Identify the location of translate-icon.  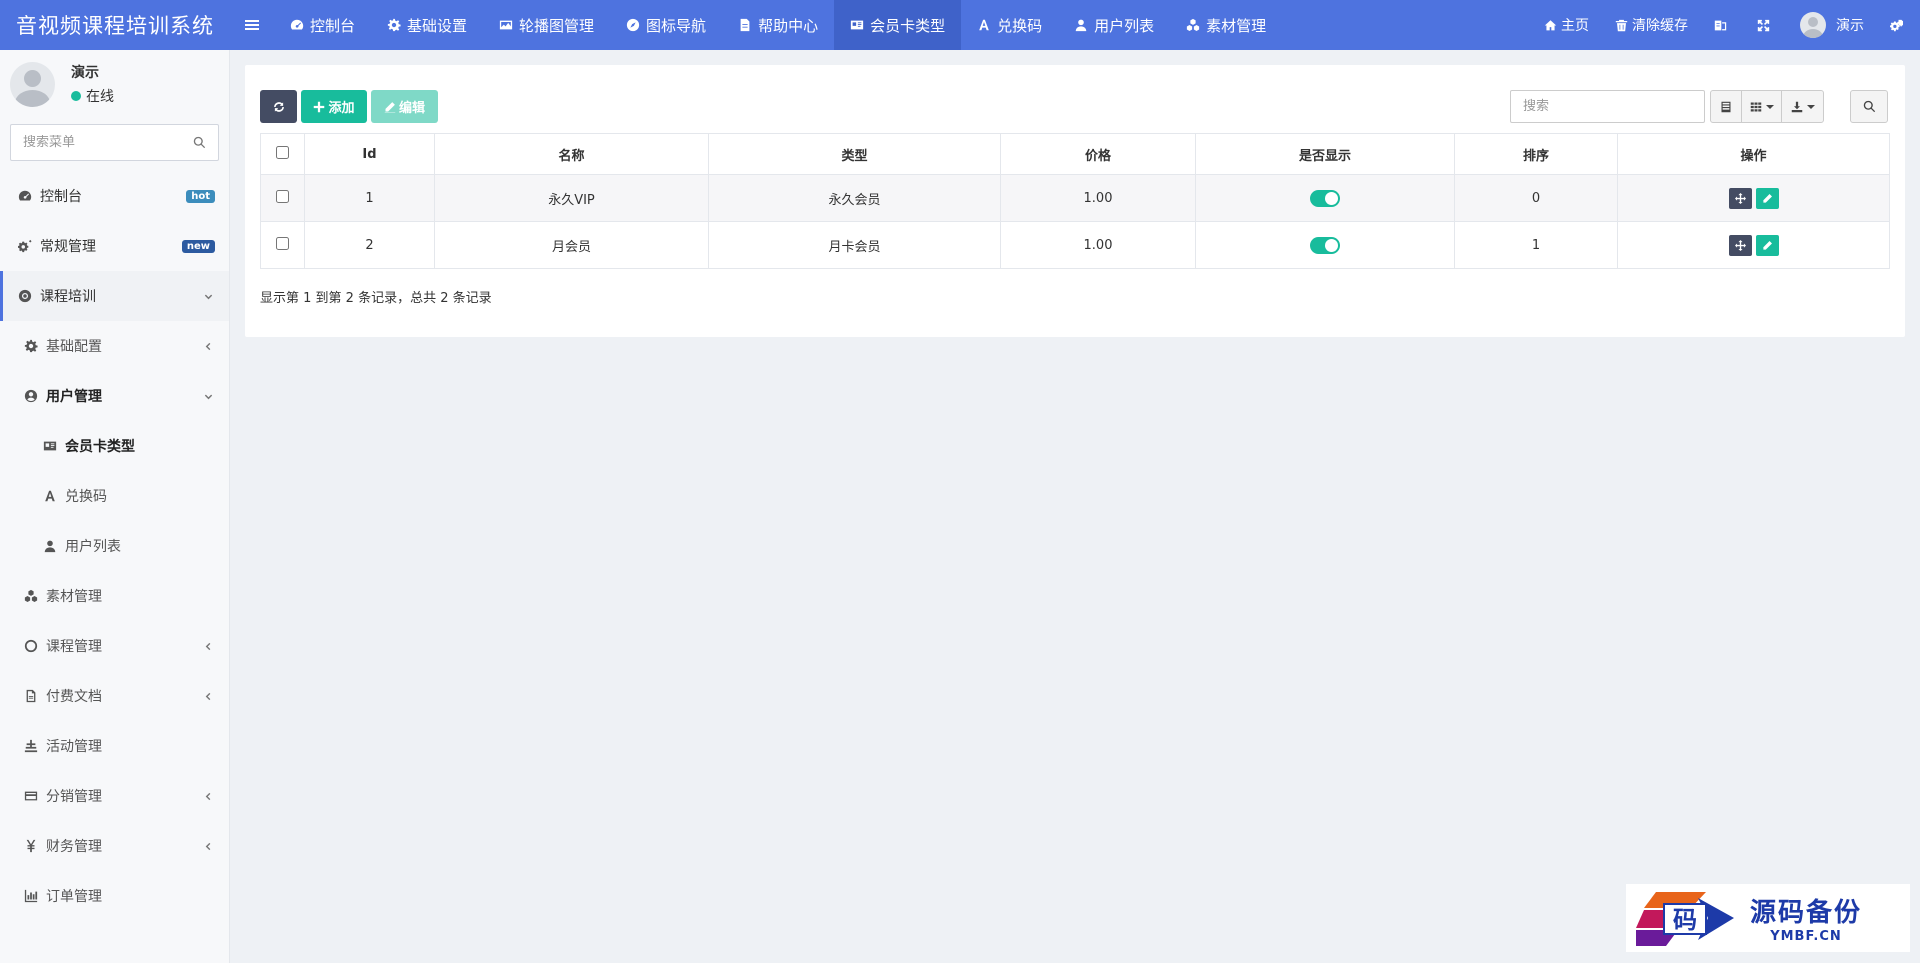
(1720, 25).